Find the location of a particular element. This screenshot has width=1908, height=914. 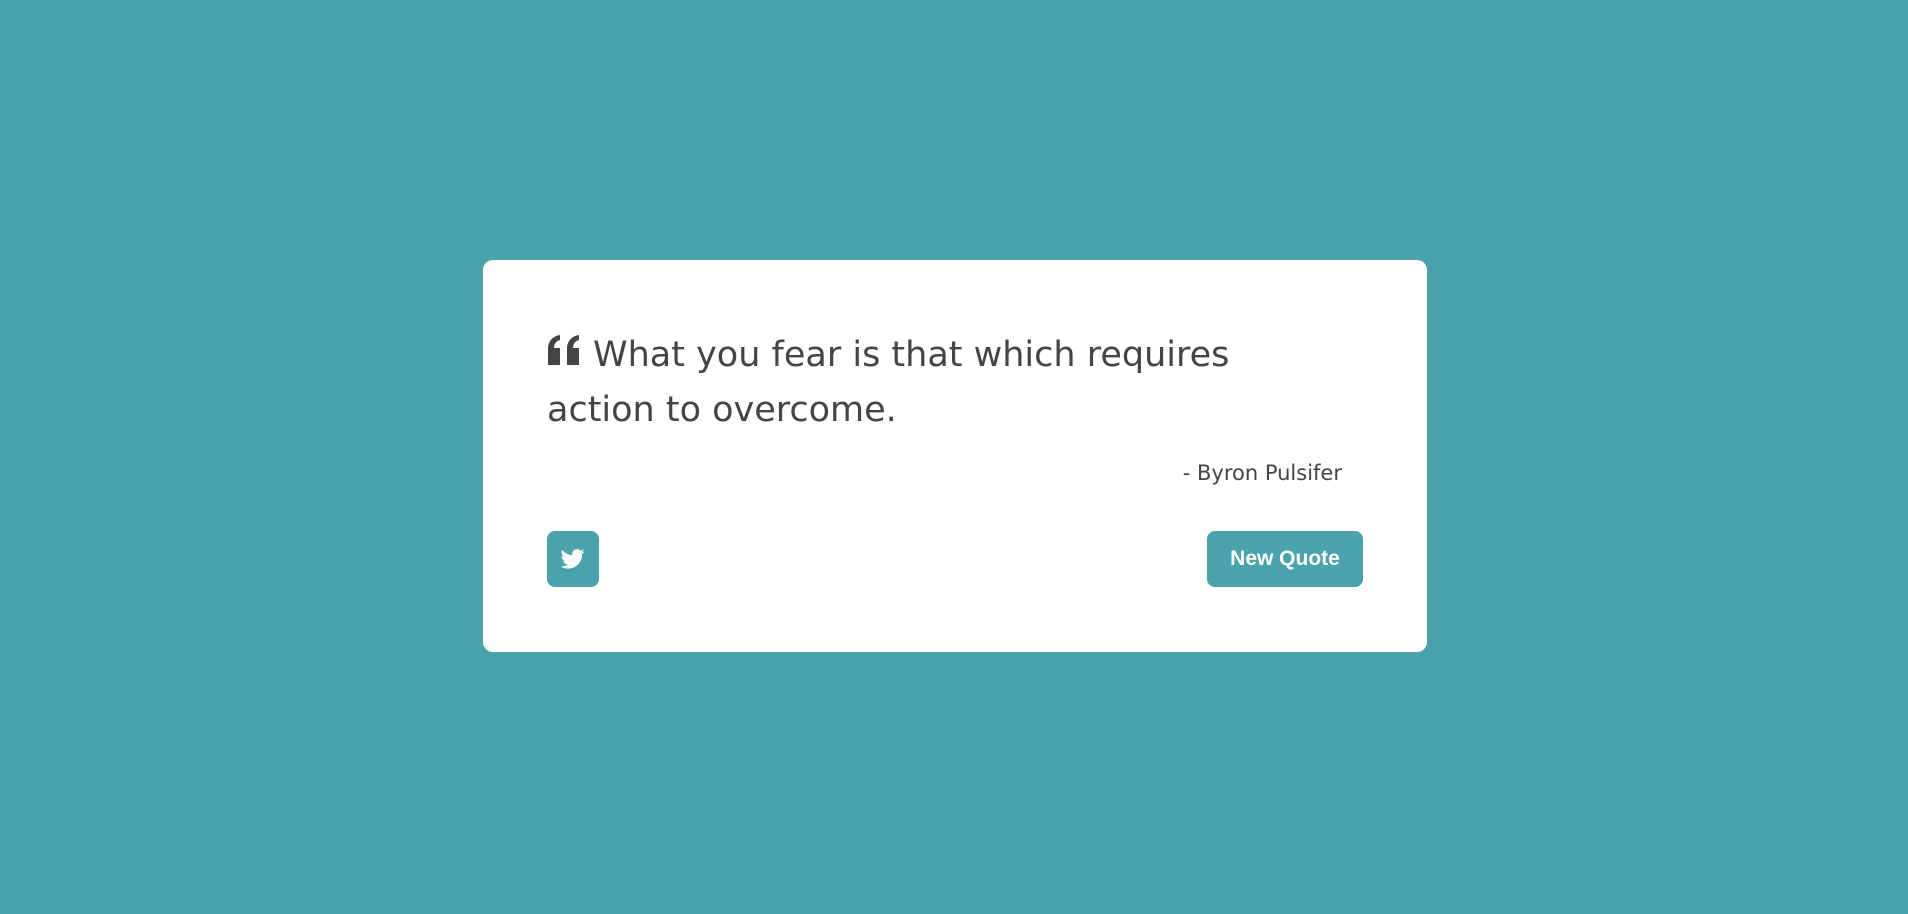

new-quote-button: New Quote is located at coordinates (1285, 559).